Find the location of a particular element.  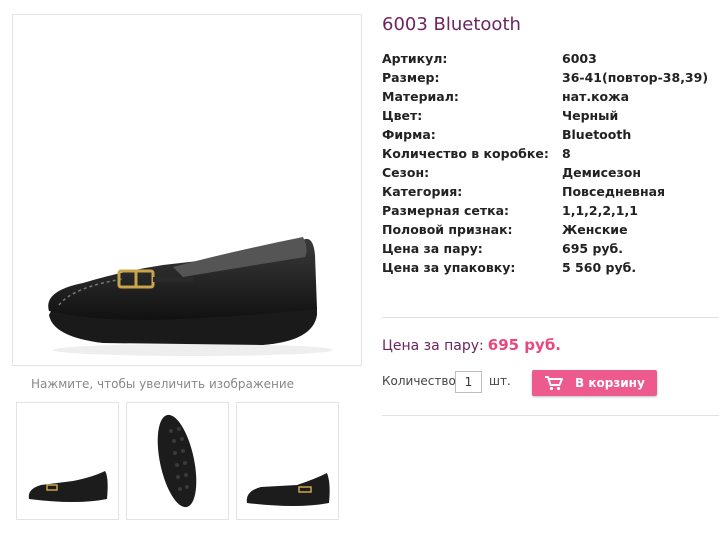

spec-label: Категория: is located at coordinates (422, 191).